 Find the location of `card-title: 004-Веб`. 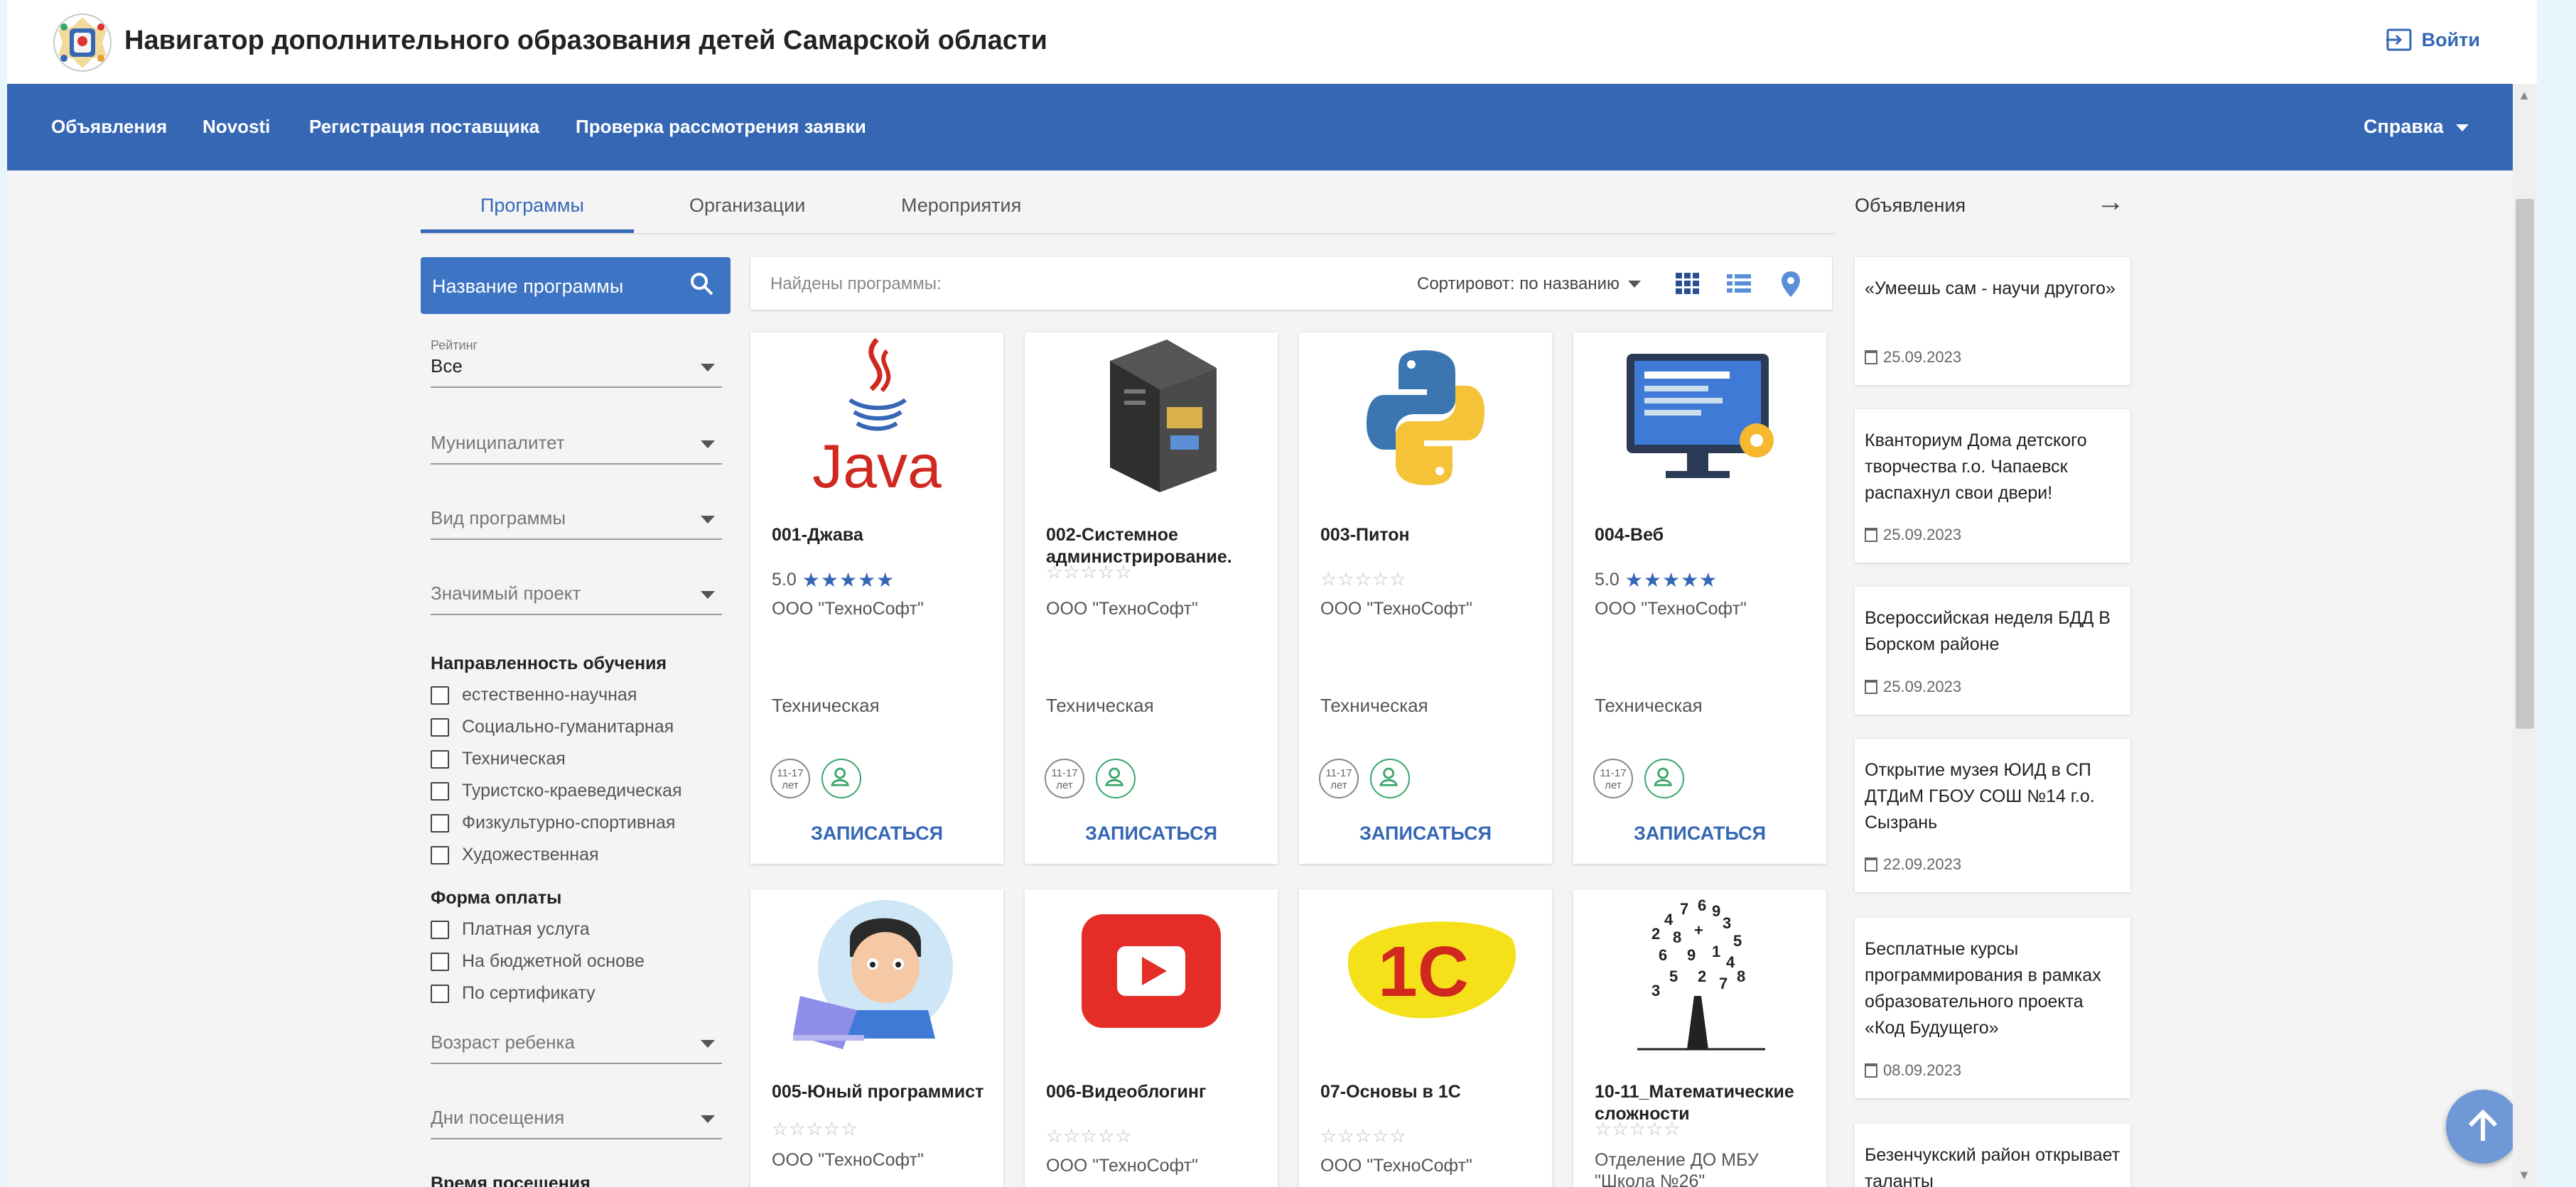

card-title: 004-Веб is located at coordinates (1702, 535).